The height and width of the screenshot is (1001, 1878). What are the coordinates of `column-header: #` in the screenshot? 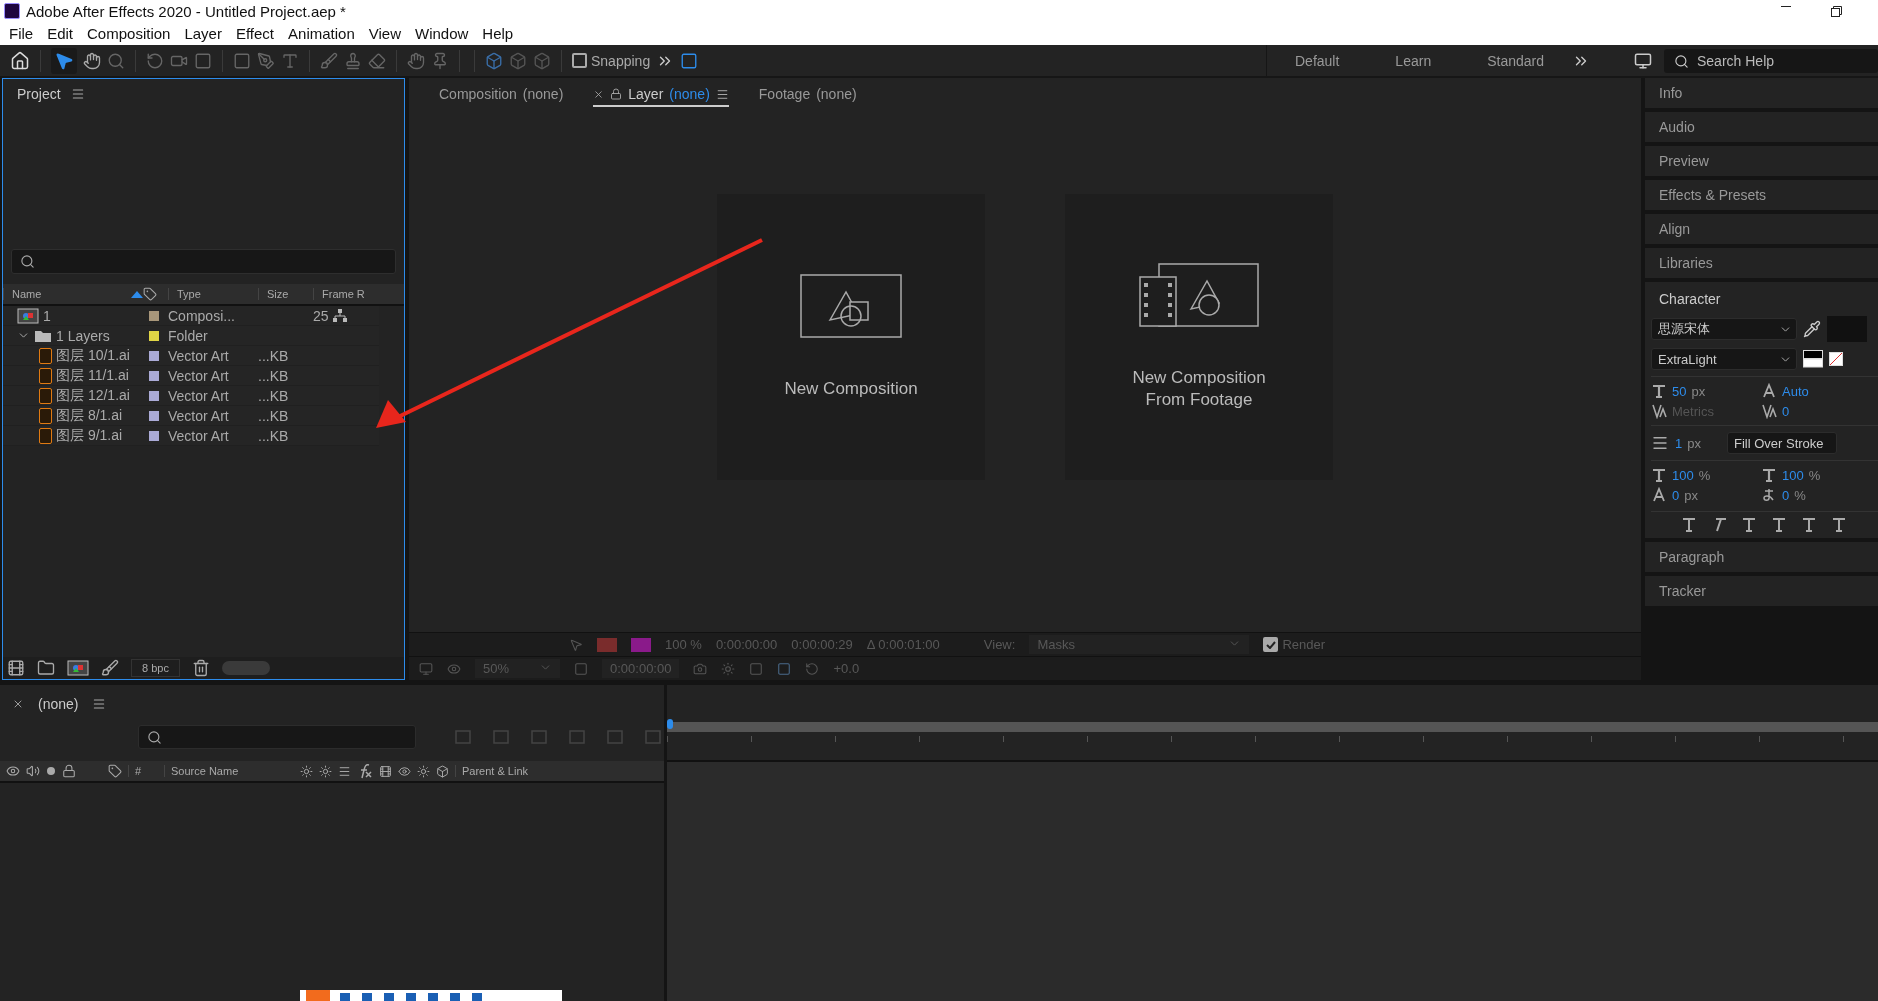 It's located at (143, 771).